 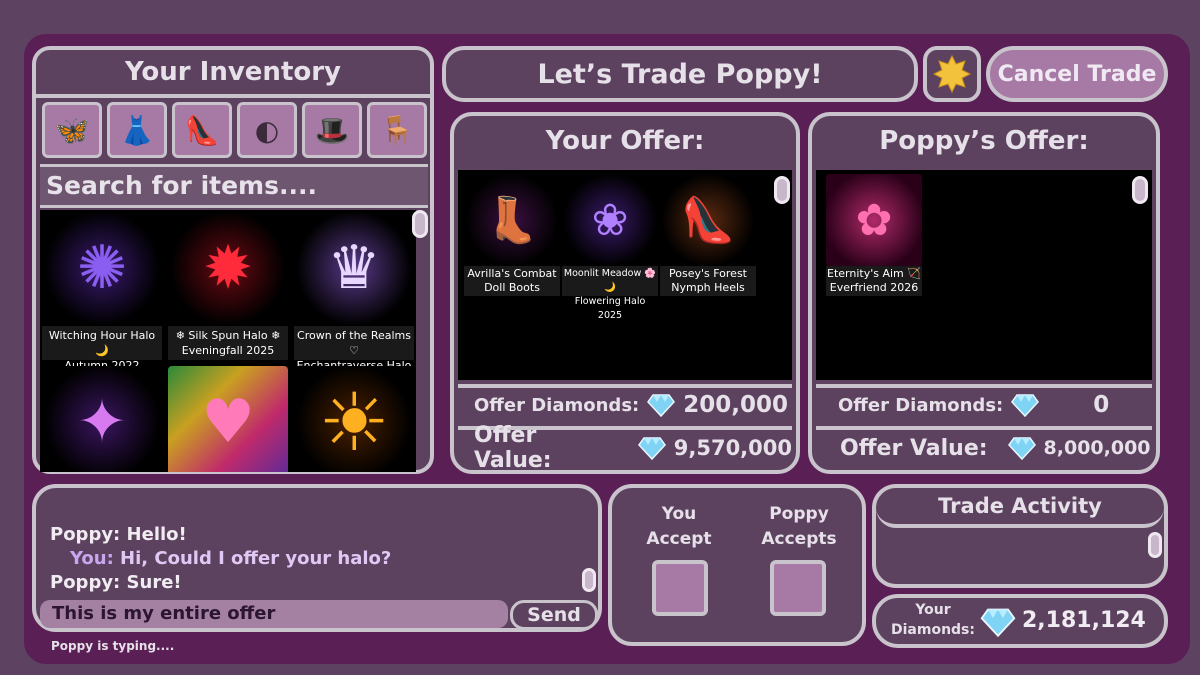 I want to click on inventory-title: Your Inventory, so click(x=233, y=74).